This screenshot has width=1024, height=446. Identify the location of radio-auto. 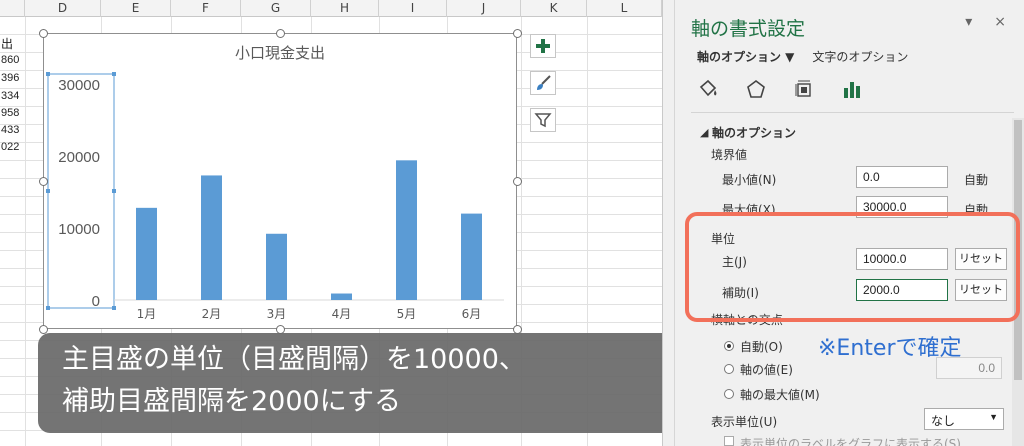
(729, 346).